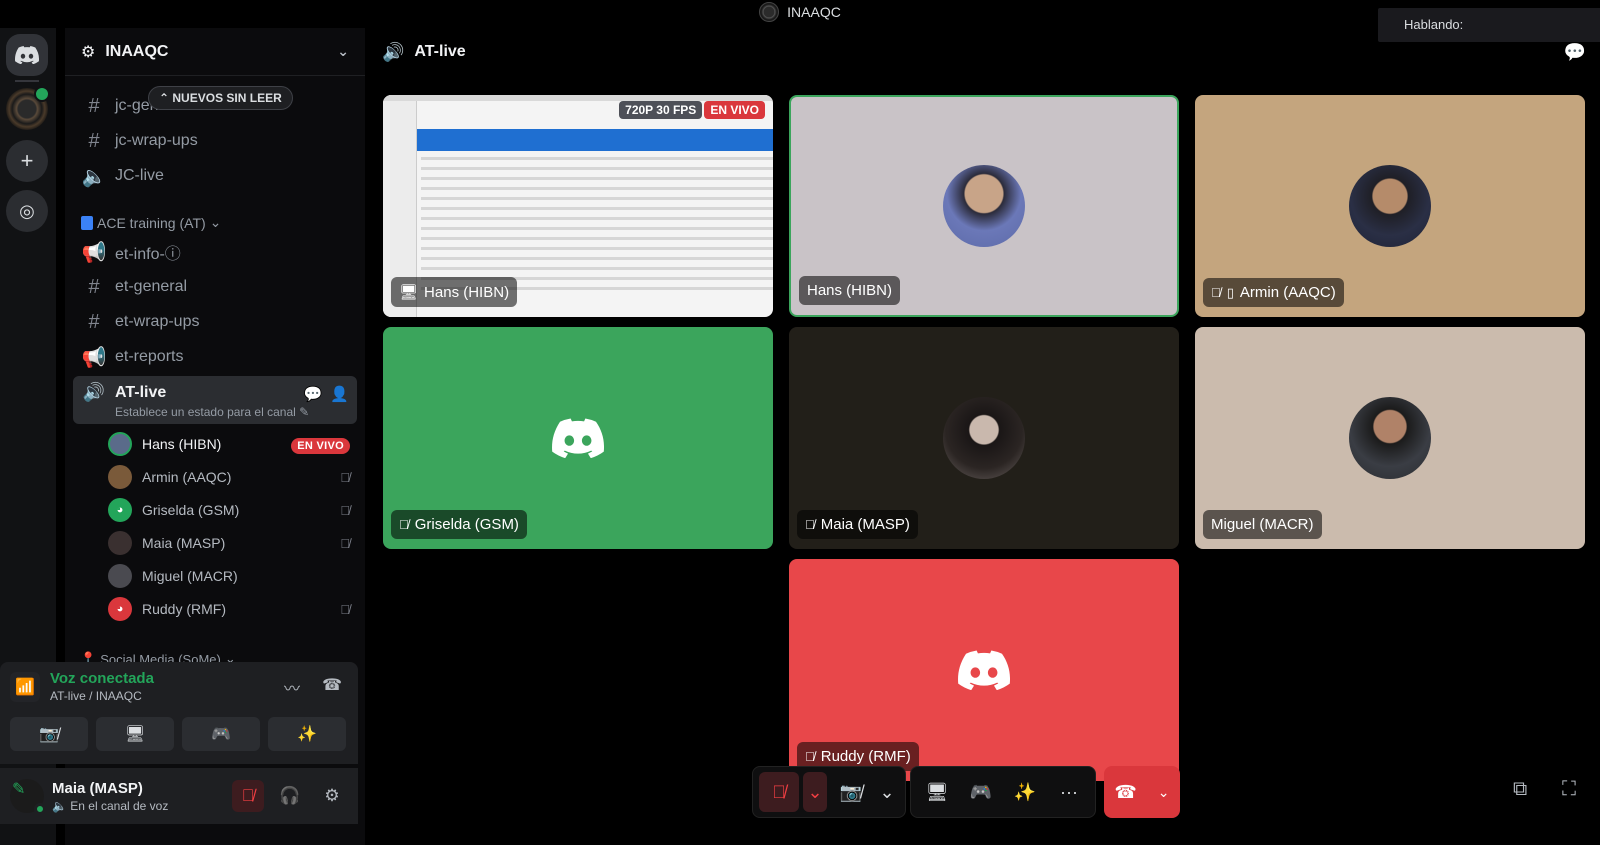 The height and width of the screenshot is (845, 1600). Describe the element at coordinates (332, 796) in the screenshot. I see `user-settings-button: ⚙` at that location.